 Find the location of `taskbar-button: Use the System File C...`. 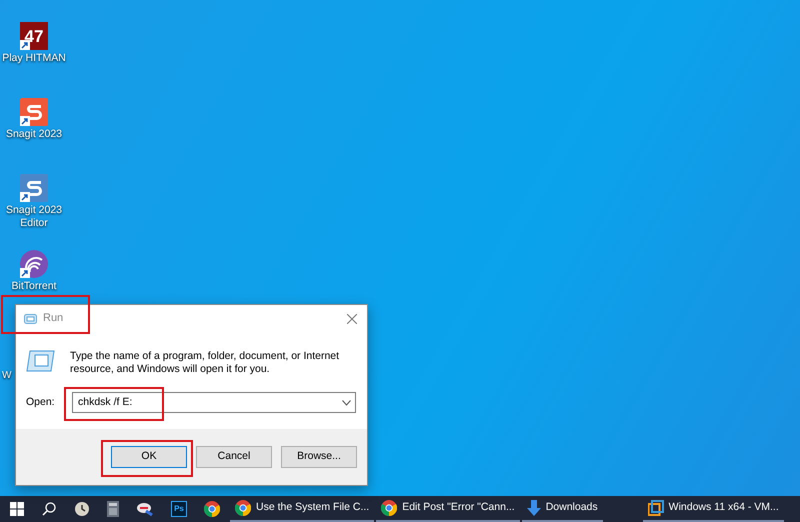

taskbar-button: Use the System File C... is located at coordinates (302, 509).